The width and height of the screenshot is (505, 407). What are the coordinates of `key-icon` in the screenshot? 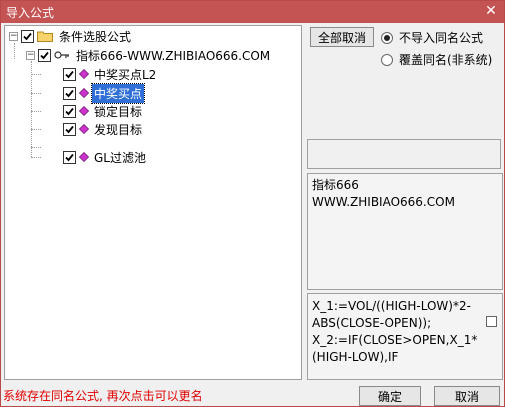 It's located at (61, 55).